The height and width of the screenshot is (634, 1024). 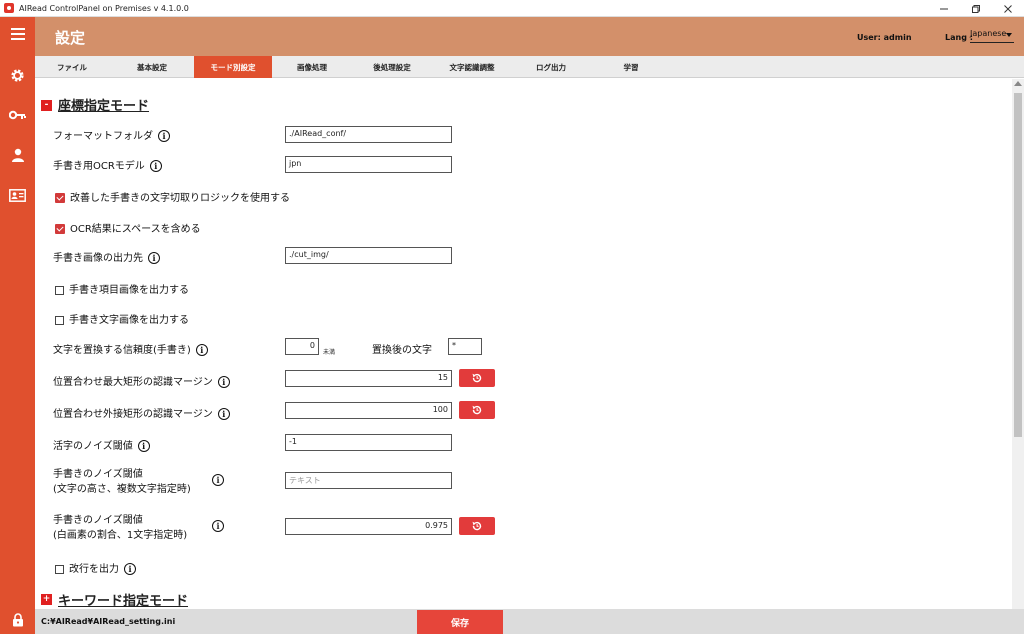 I want to click on section-title-keyword-mode: キーワード指定モード, so click(x=123, y=599).